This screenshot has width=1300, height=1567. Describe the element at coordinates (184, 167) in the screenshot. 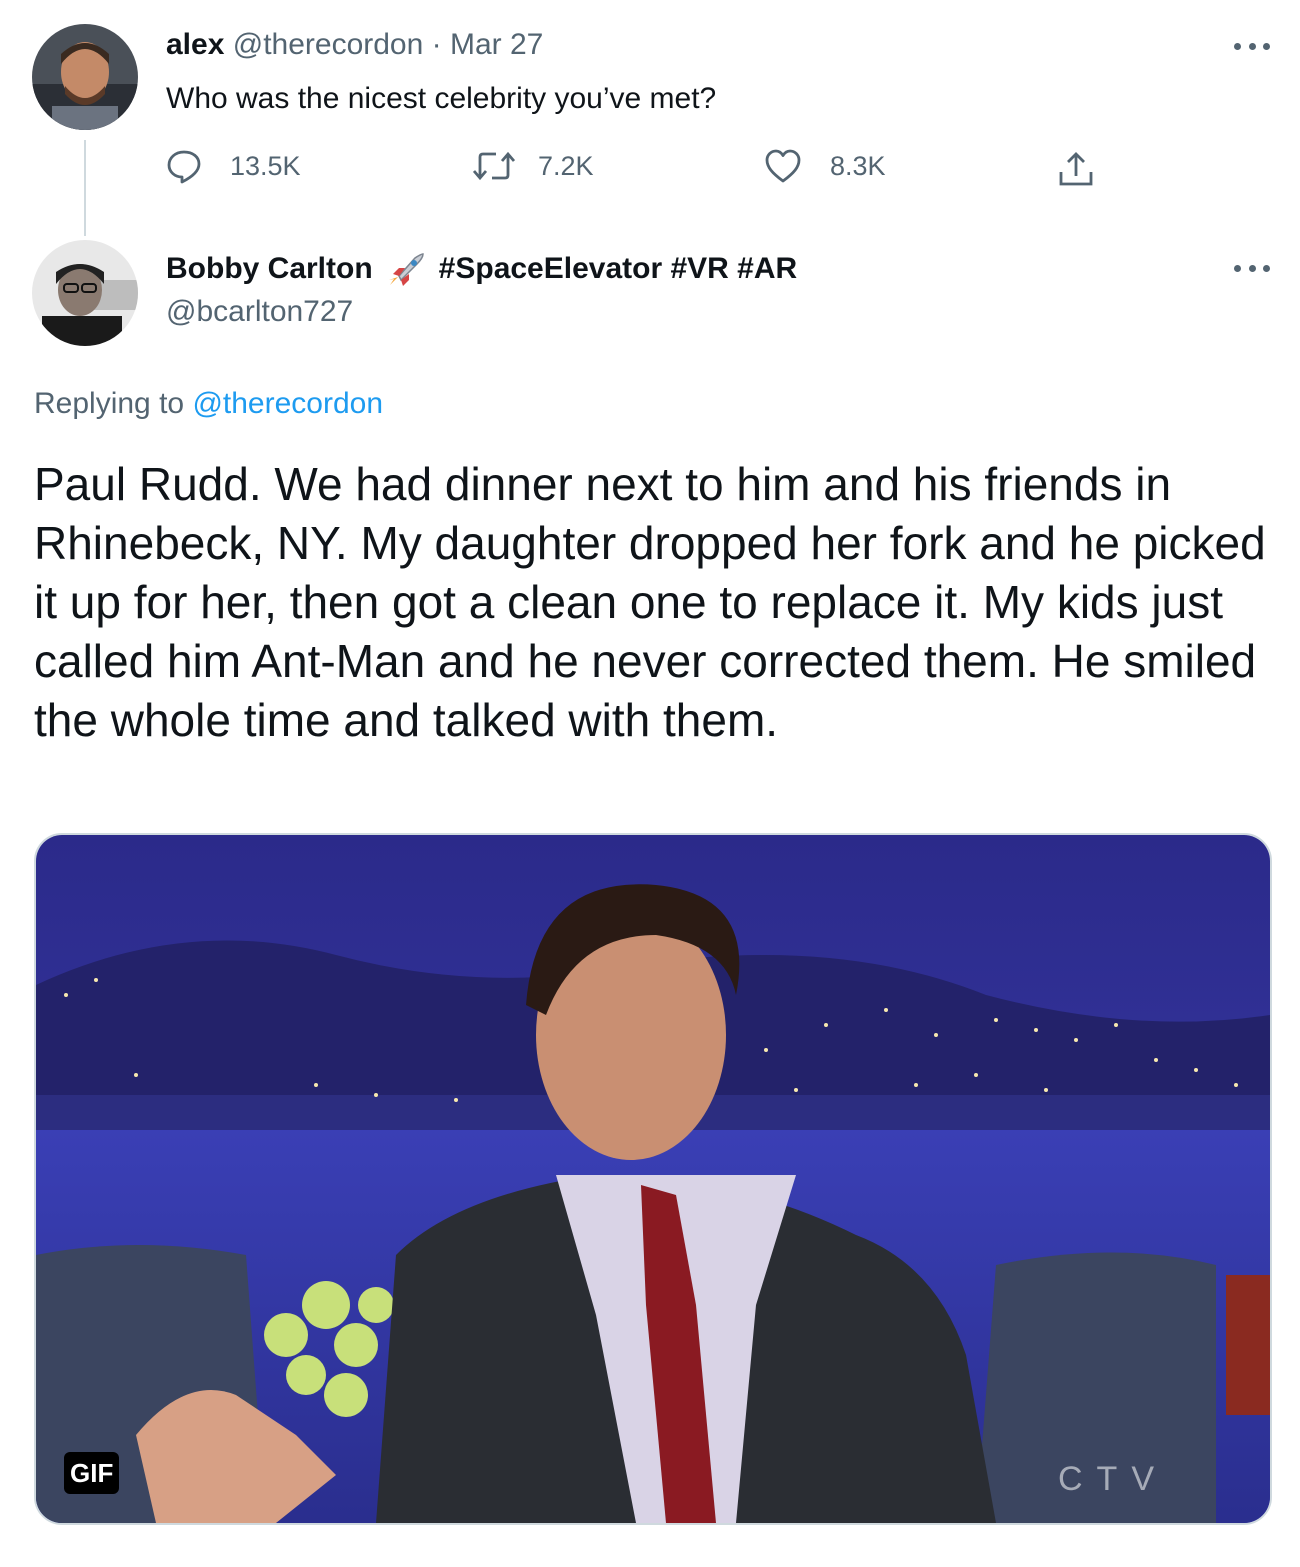

I see `reply-icon` at that location.